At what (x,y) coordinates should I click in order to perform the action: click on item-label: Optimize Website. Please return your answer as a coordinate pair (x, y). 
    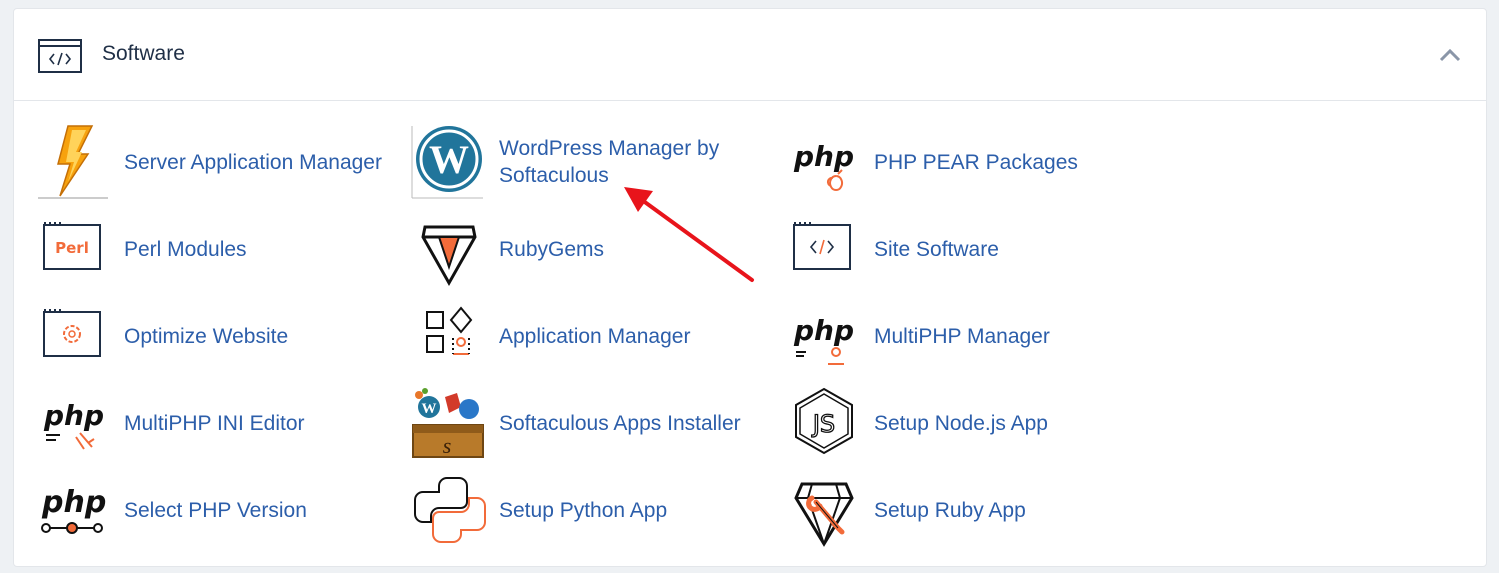
    Looking at the image, I should click on (206, 336).